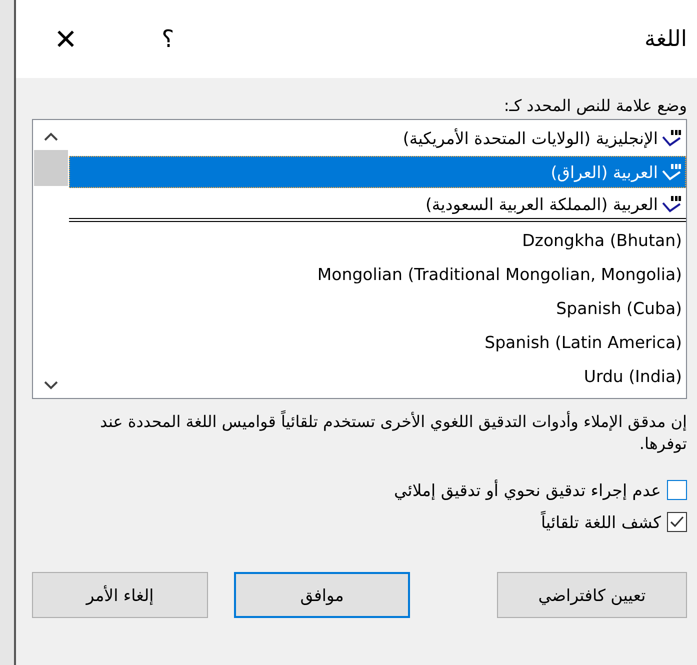 Image resolution: width=697 pixels, height=665 pixels. What do you see at coordinates (527, 490) in the screenshot?
I see `checkbox-label: عدم إجراء تدقيق نحوي أو تدقيق إملائي` at bounding box center [527, 490].